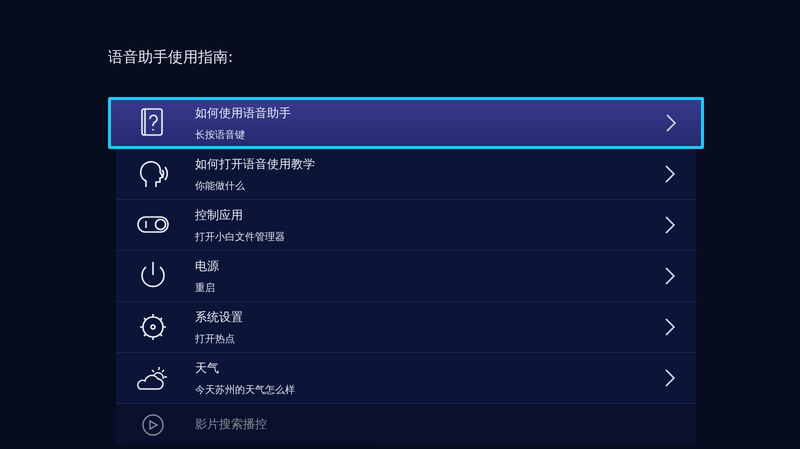 The height and width of the screenshot is (449, 800). I want to click on settings-icon, so click(153, 327).